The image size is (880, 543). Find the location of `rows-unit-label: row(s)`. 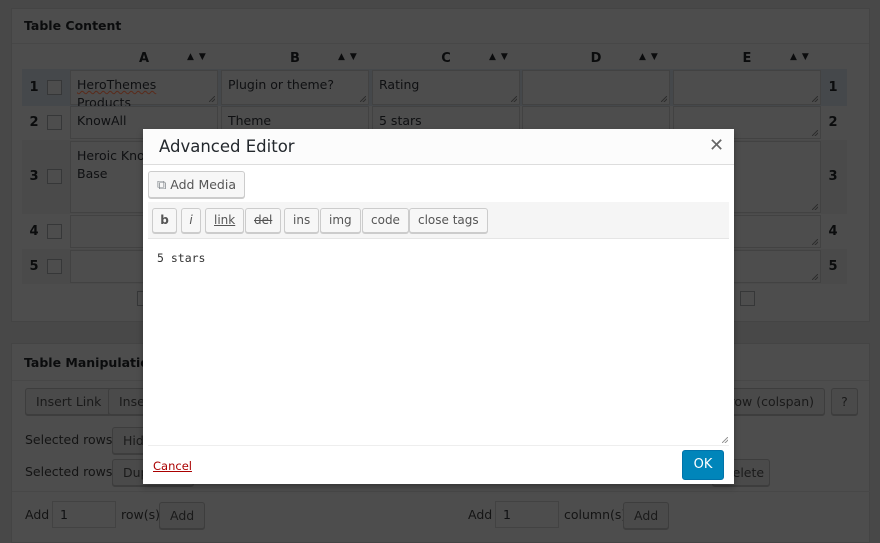

rows-unit-label: row(s) is located at coordinates (141, 514).